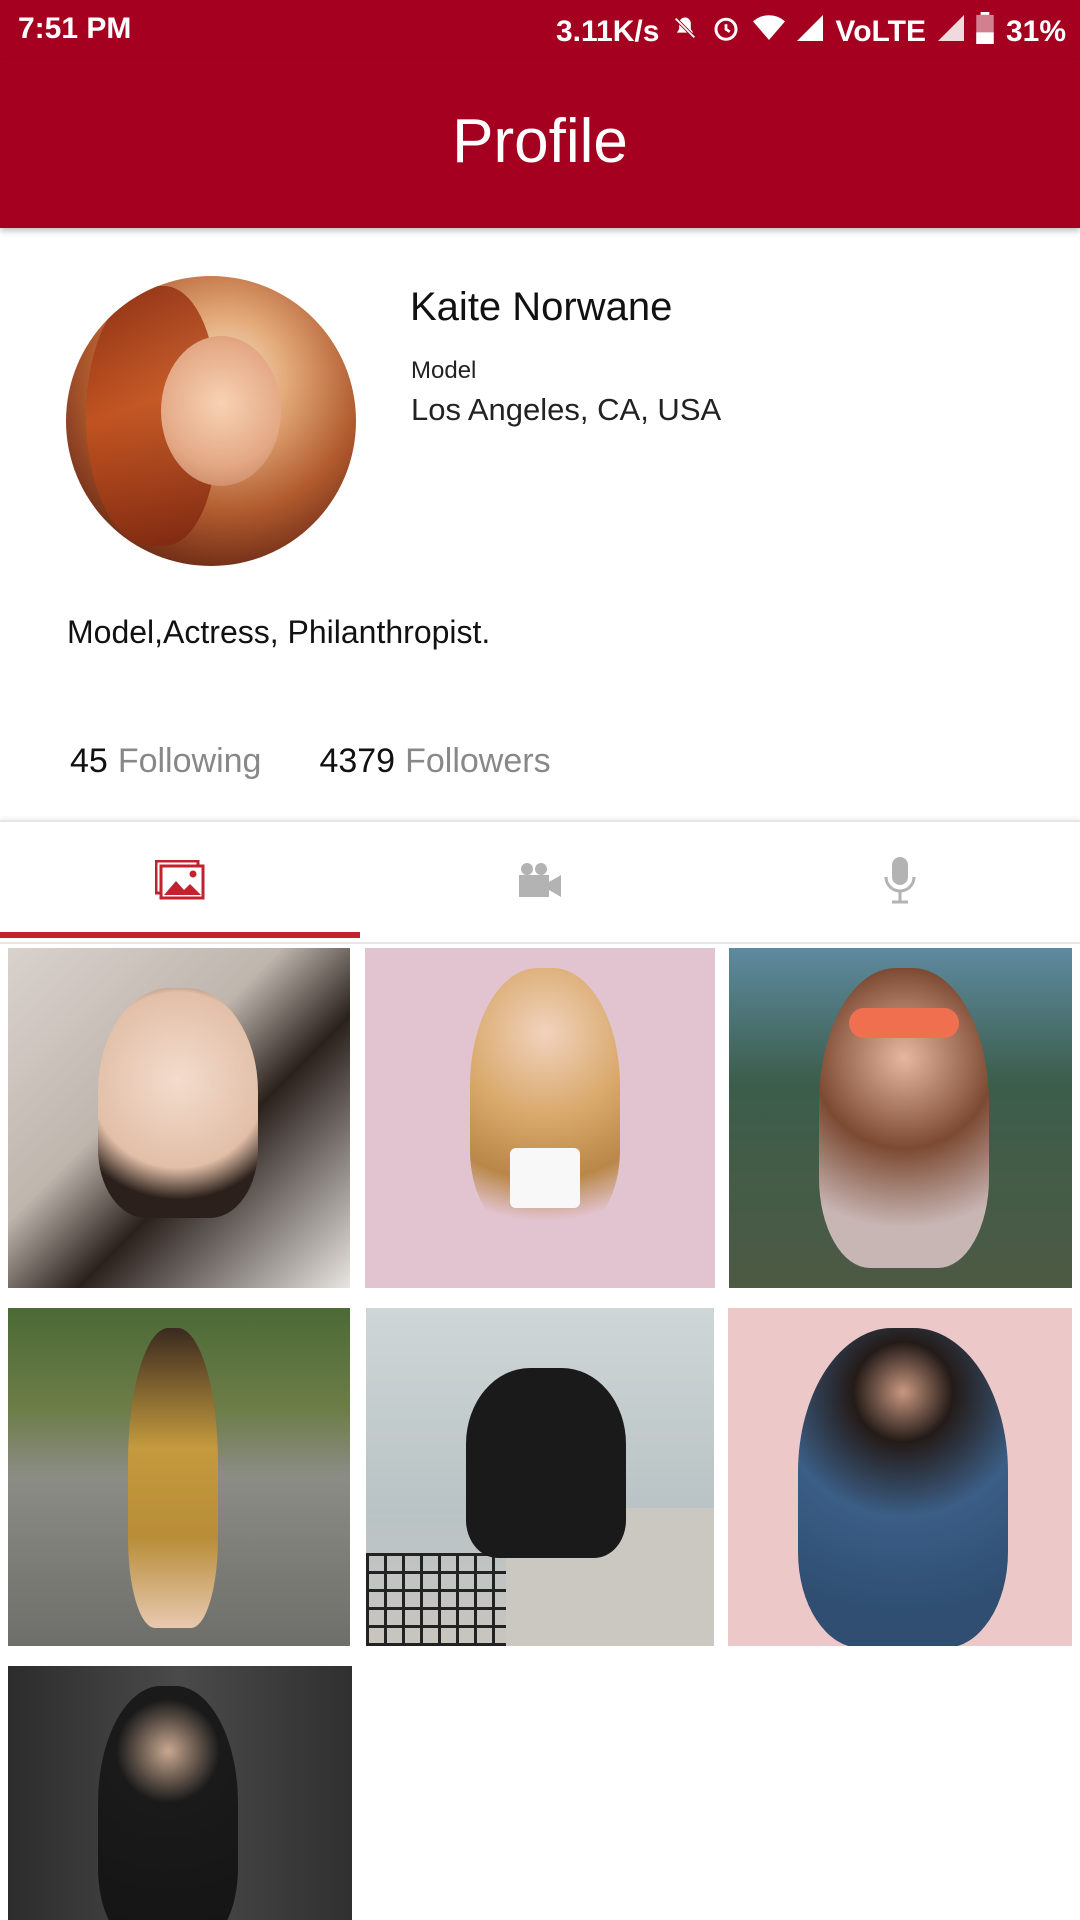 The width and height of the screenshot is (1080, 1920). I want to click on avatar-face, so click(221, 411).